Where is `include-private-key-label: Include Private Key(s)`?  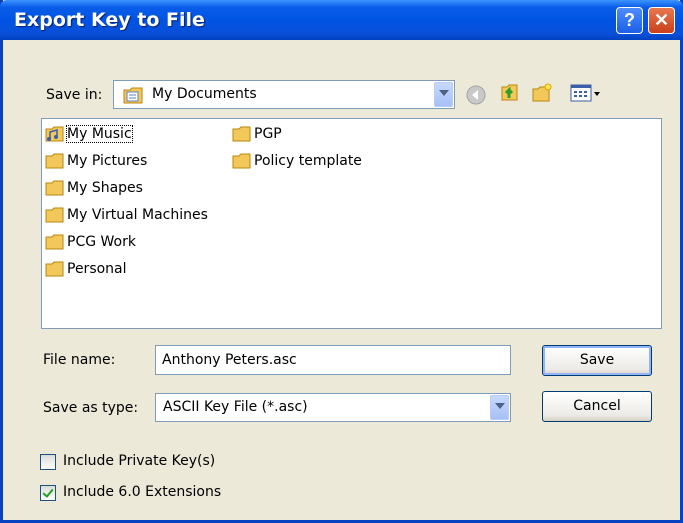 include-private-key-label: Include Private Key(s) is located at coordinates (139, 461).